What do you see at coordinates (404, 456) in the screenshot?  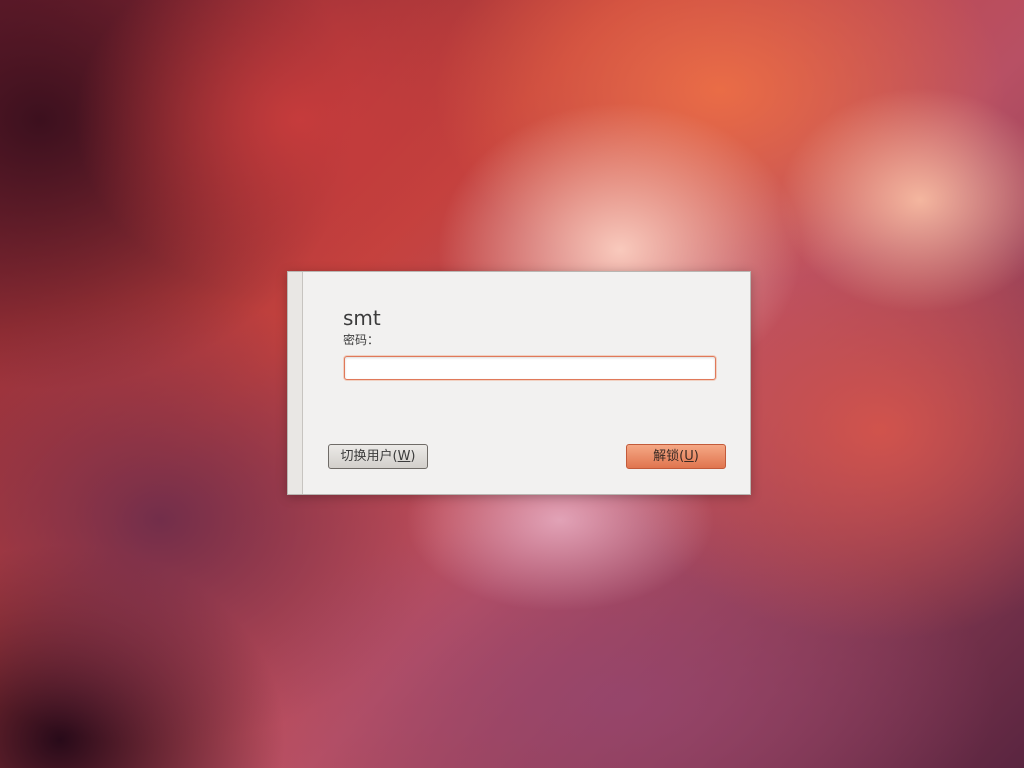 I see `switch-user-mnemonic: W` at bounding box center [404, 456].